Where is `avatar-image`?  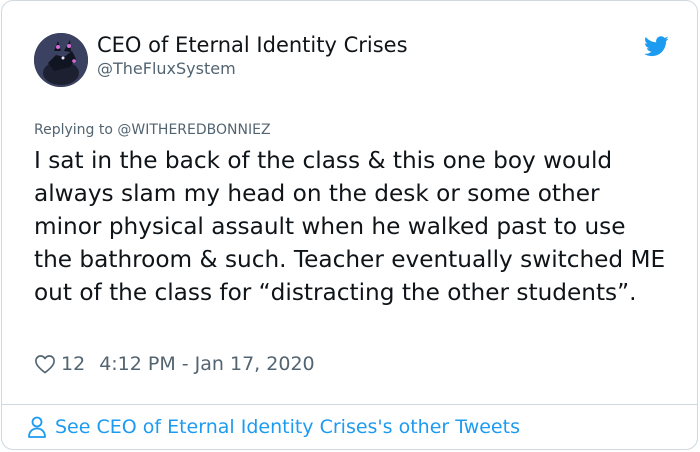
avatar-image is located at coordinates (61, 60).